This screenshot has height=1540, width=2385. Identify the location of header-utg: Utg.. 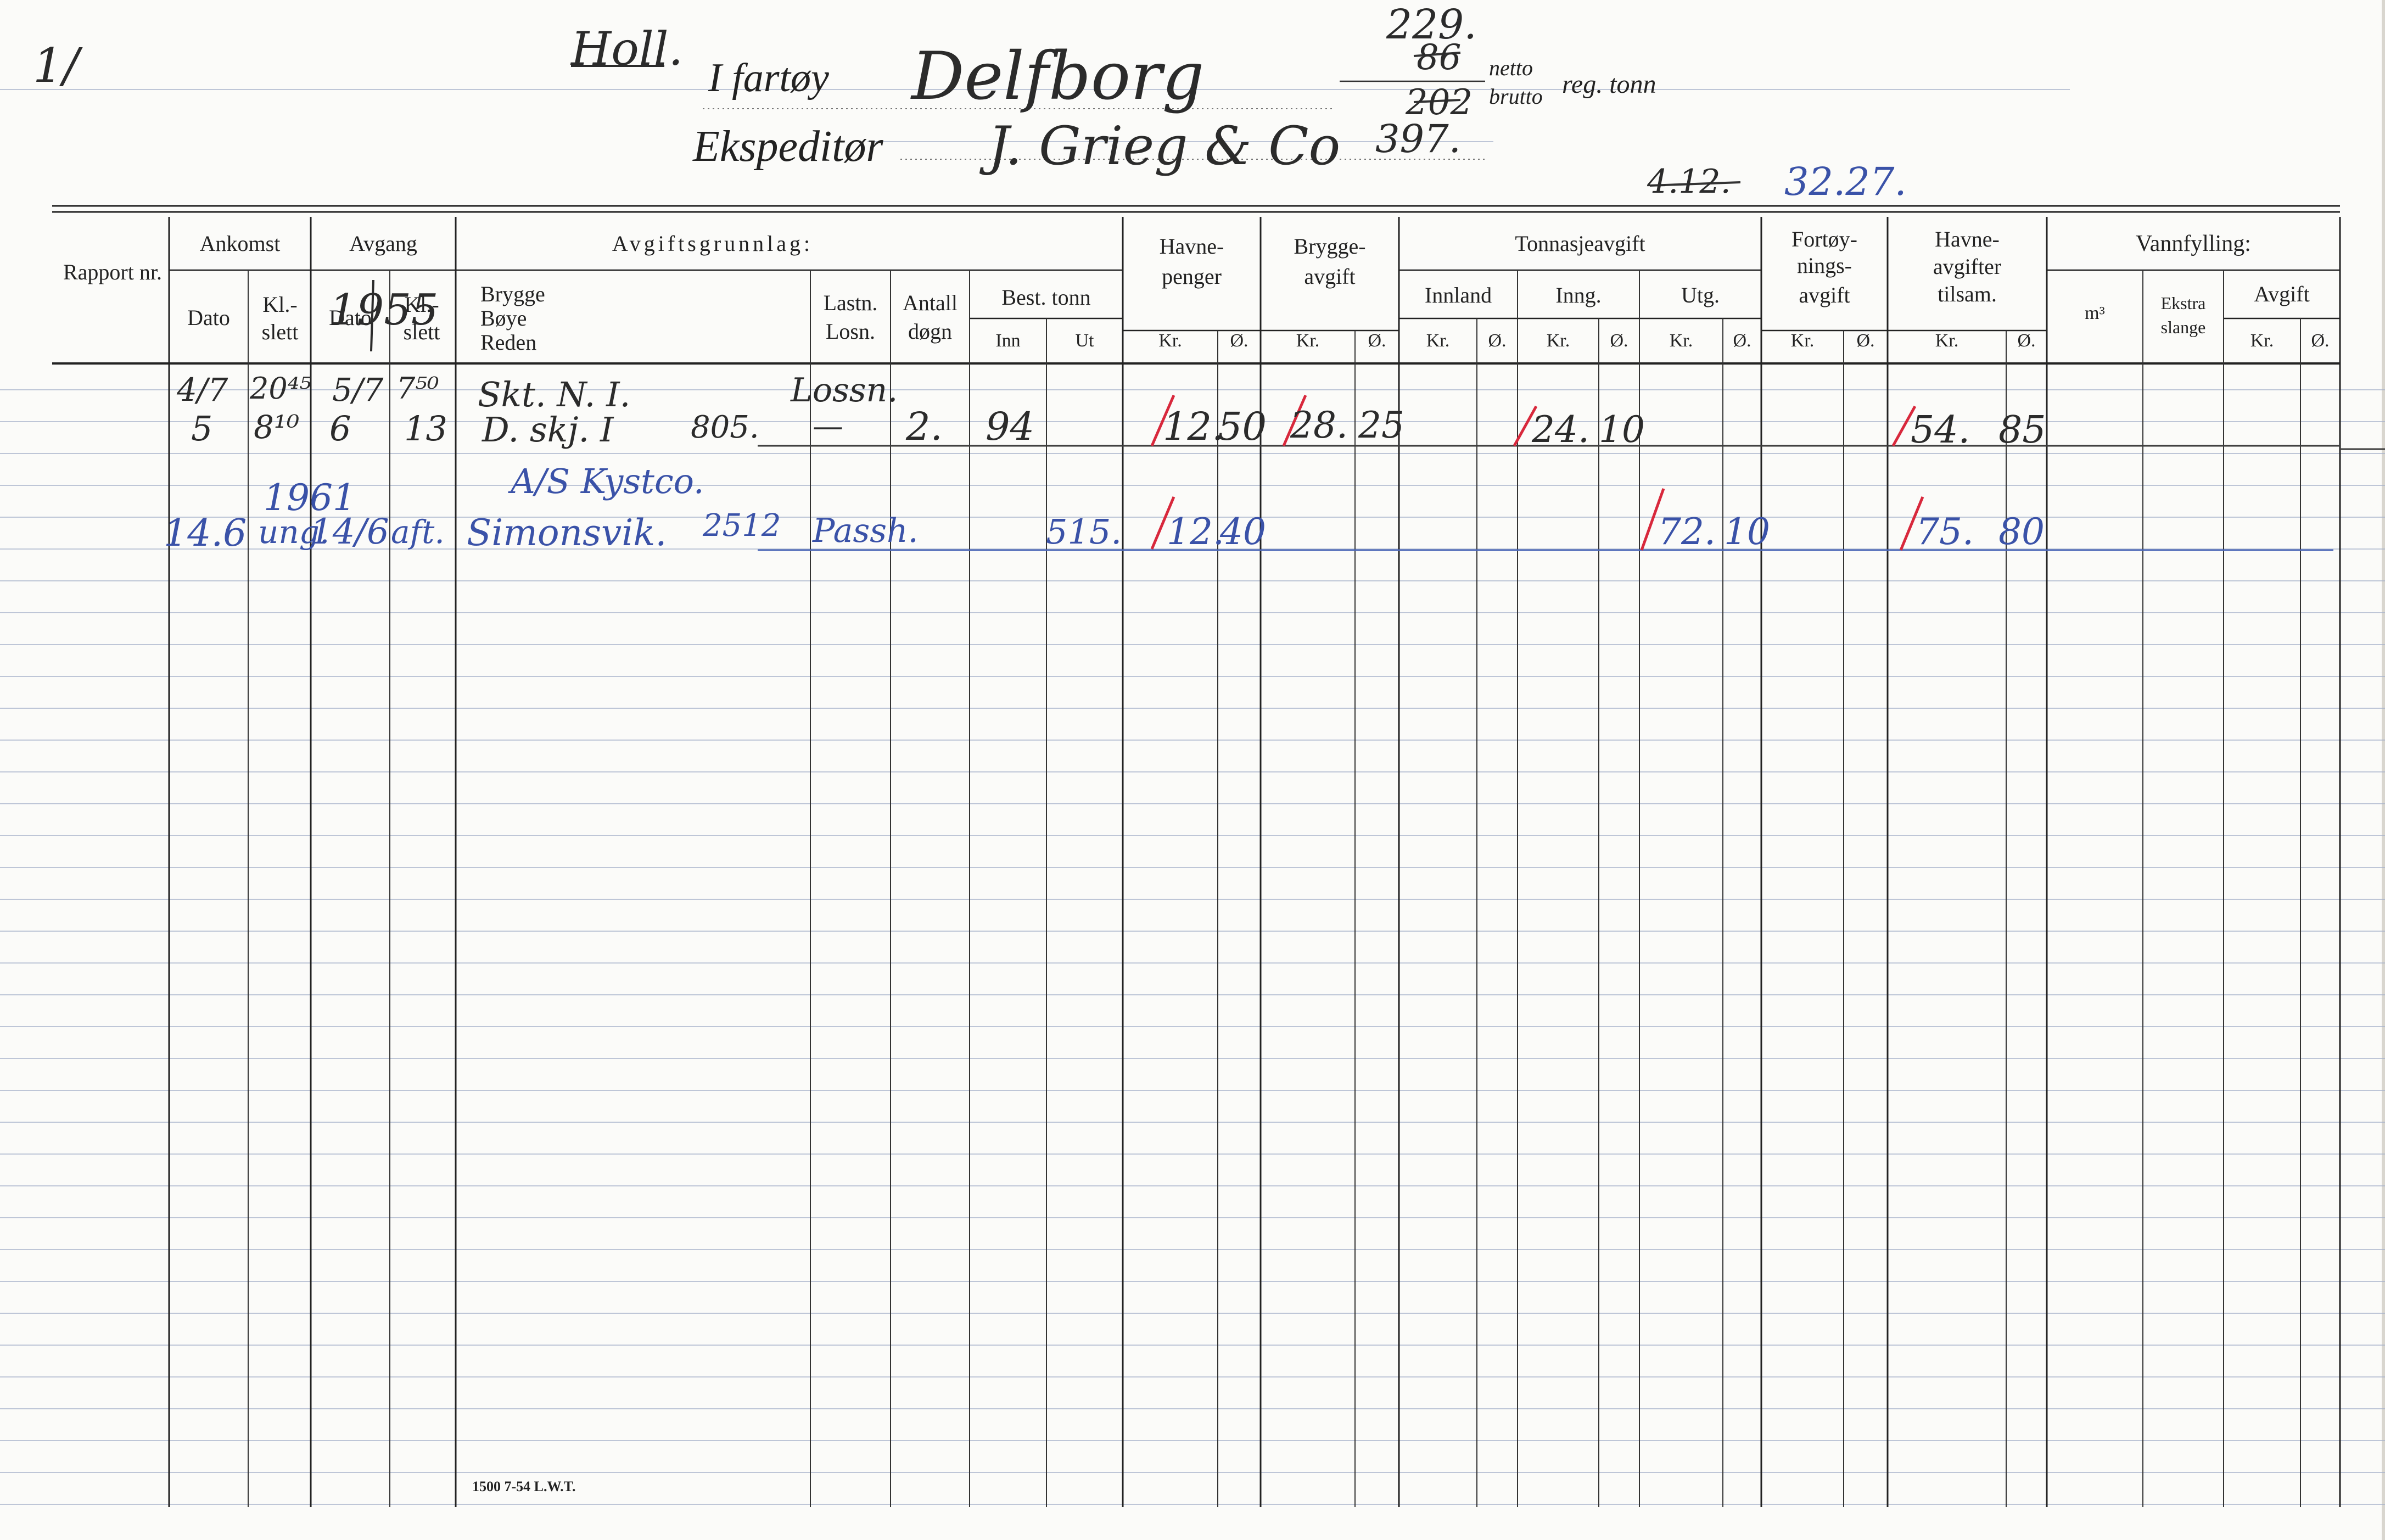
(1701, 295).